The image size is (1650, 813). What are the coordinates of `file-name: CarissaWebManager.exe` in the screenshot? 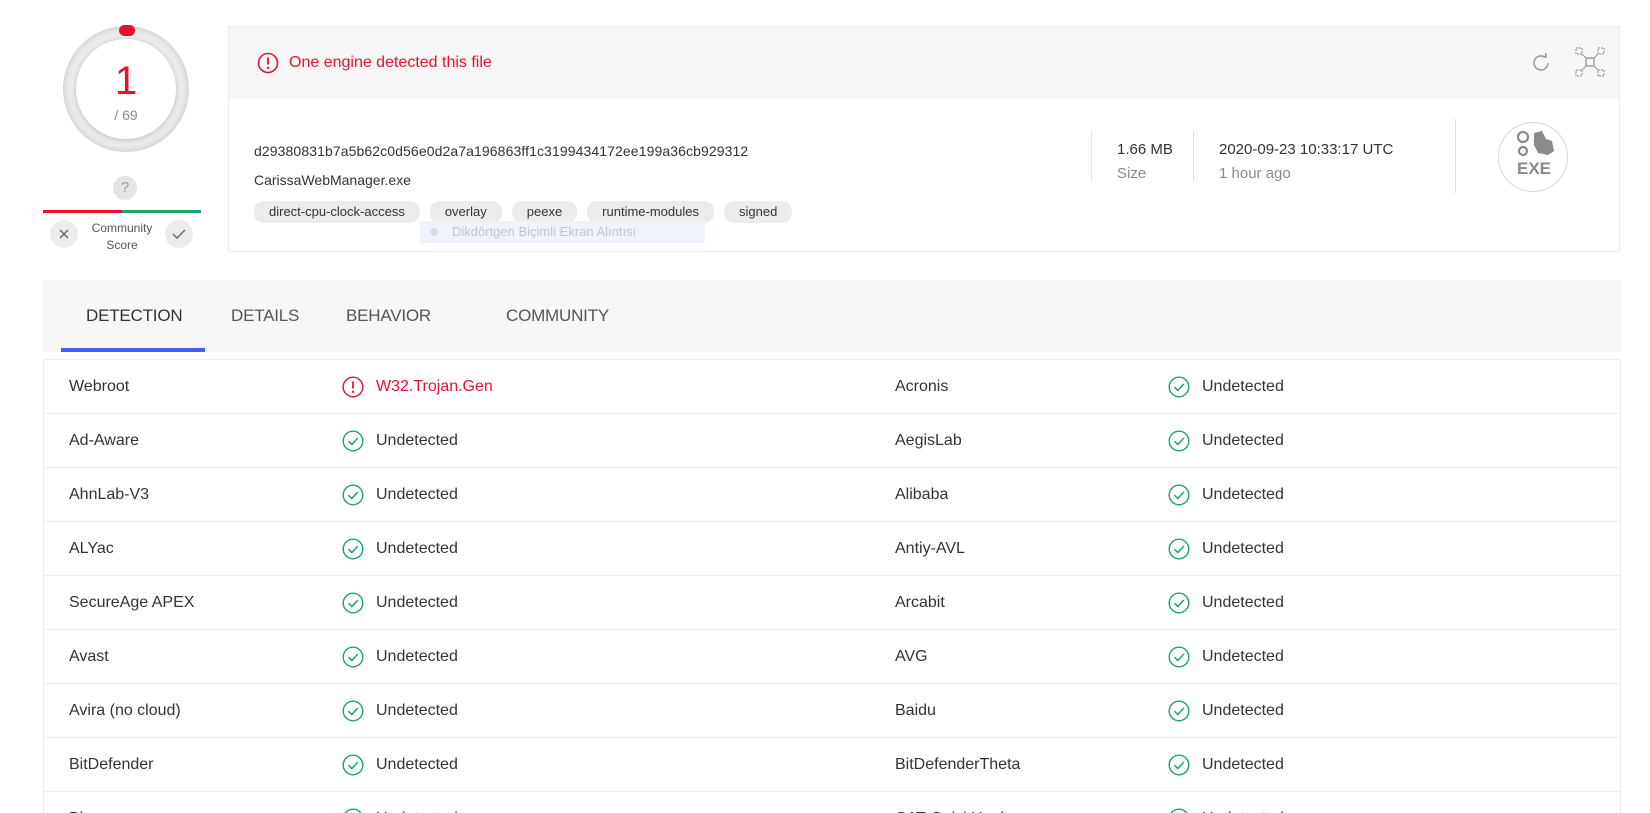 It's located at (332, 180).